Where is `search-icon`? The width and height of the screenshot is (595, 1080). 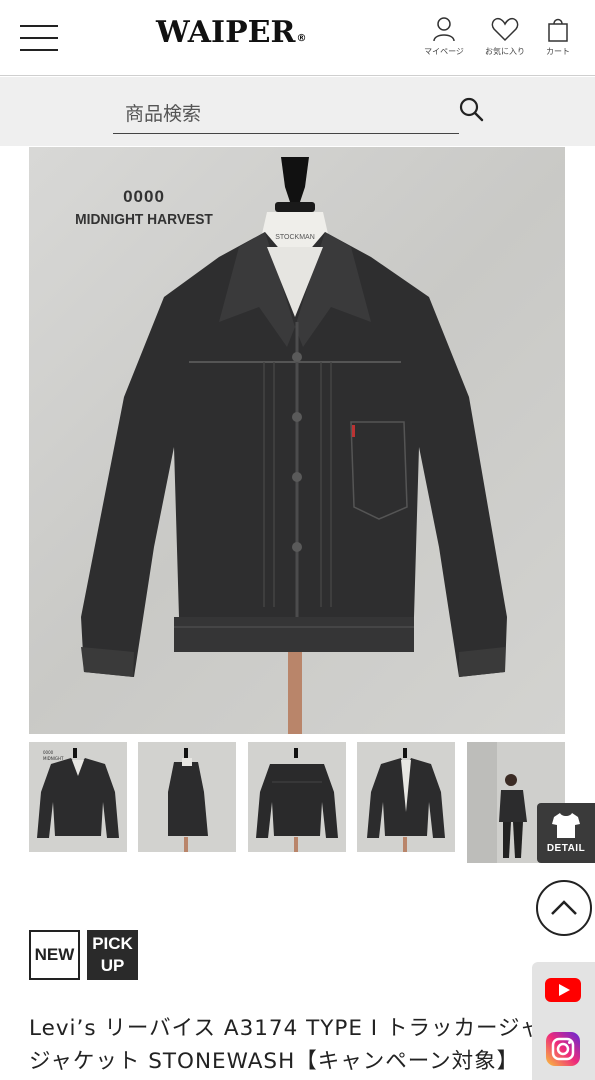
search-icon is located at coordinates (471, 109).